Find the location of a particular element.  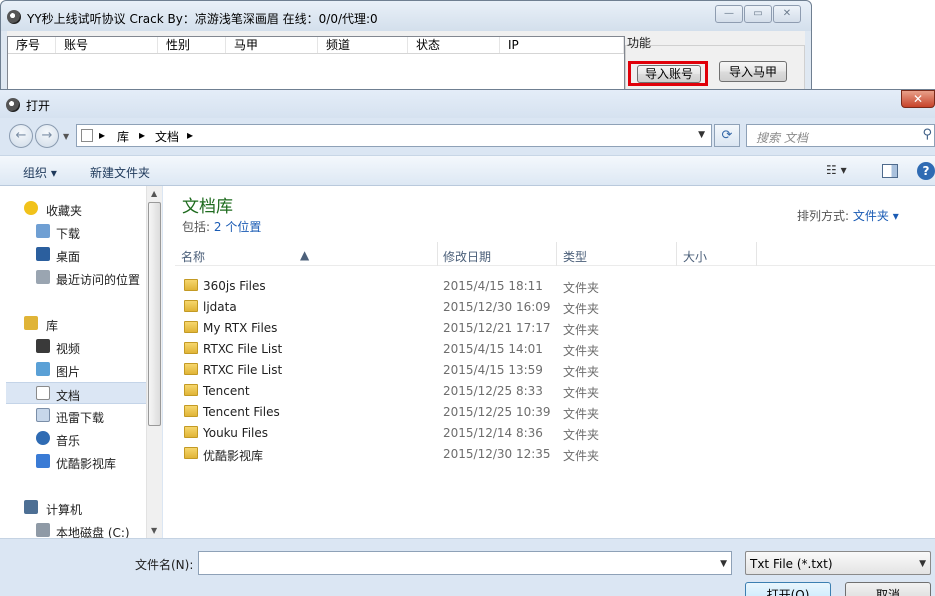

file-date: 2015/12/30 12:35 is located at coordinates (497, 454).